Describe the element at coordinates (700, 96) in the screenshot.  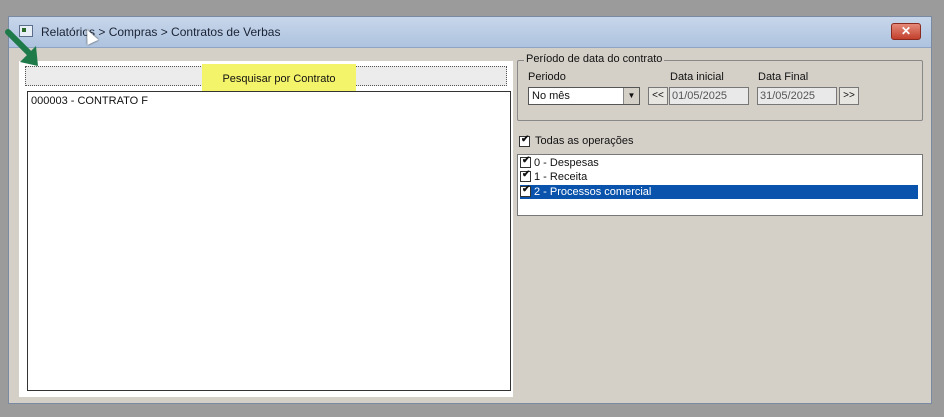
I see `start-date-value: 01/05/2025` at that location.